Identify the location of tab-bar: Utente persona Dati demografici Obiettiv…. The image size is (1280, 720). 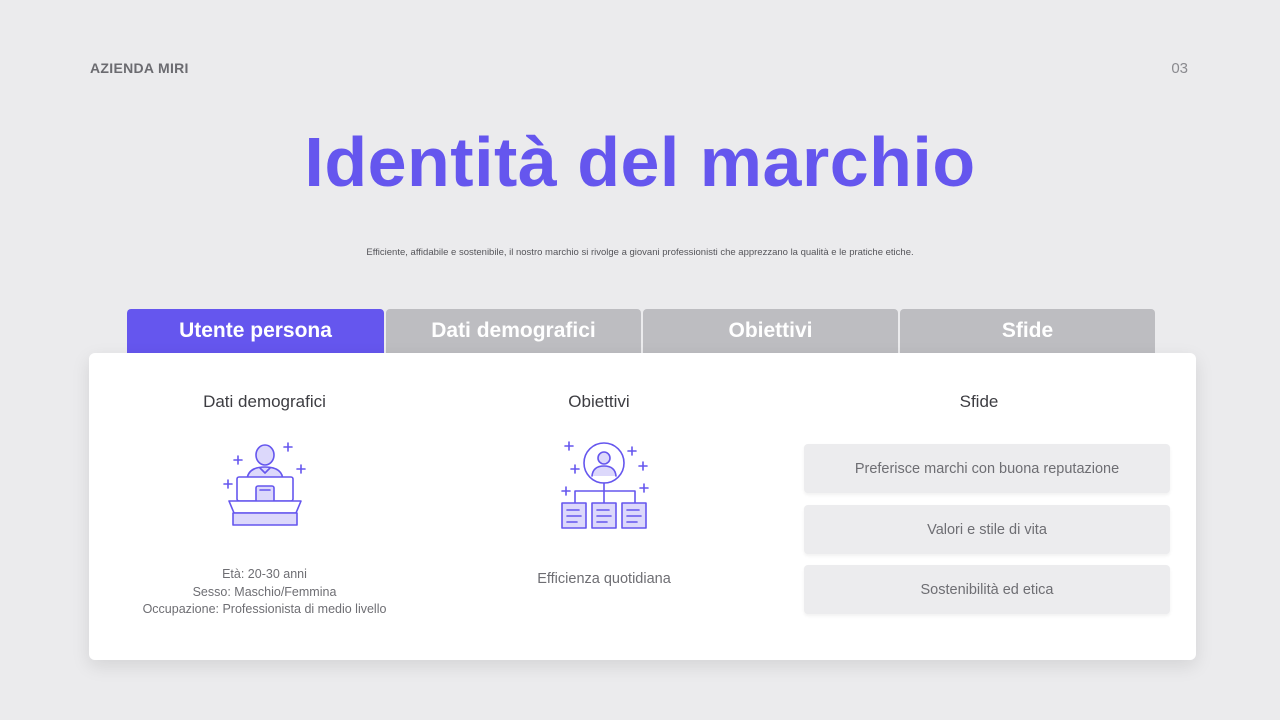
(641, 331).